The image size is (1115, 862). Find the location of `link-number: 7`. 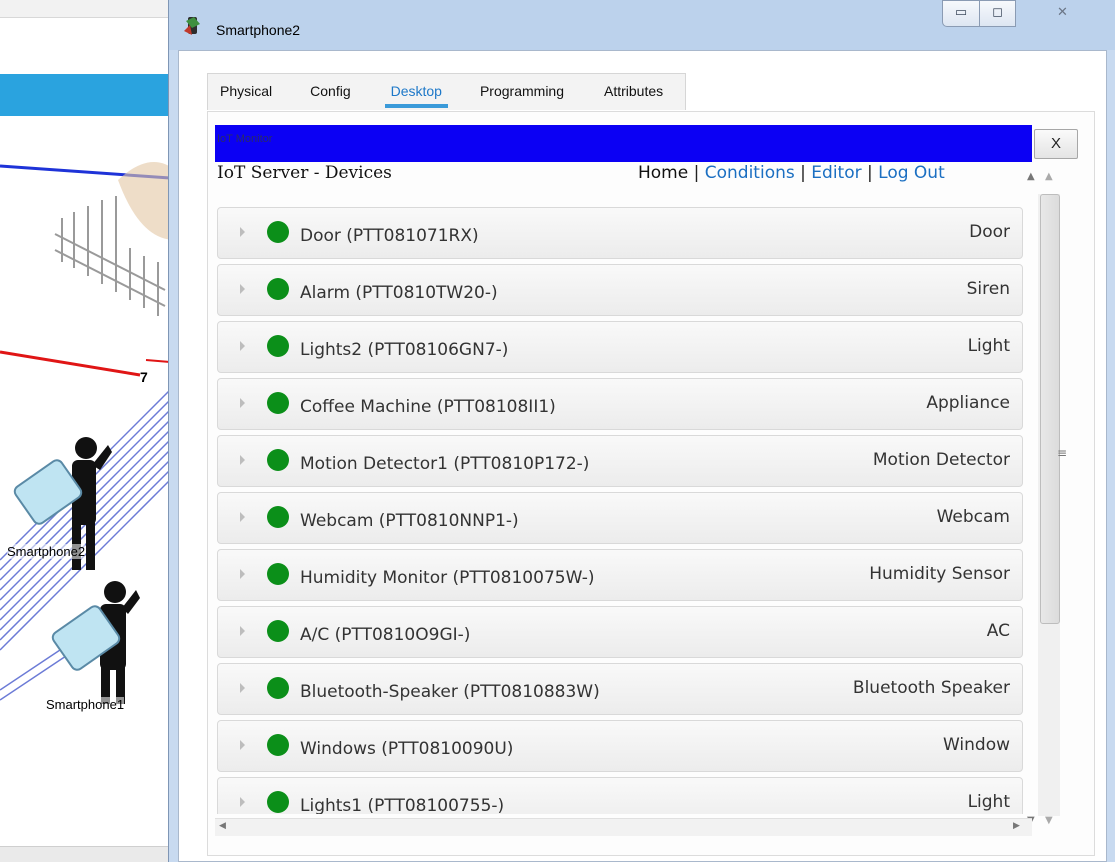

link-number: 7 is located at coordinates (144, 377).